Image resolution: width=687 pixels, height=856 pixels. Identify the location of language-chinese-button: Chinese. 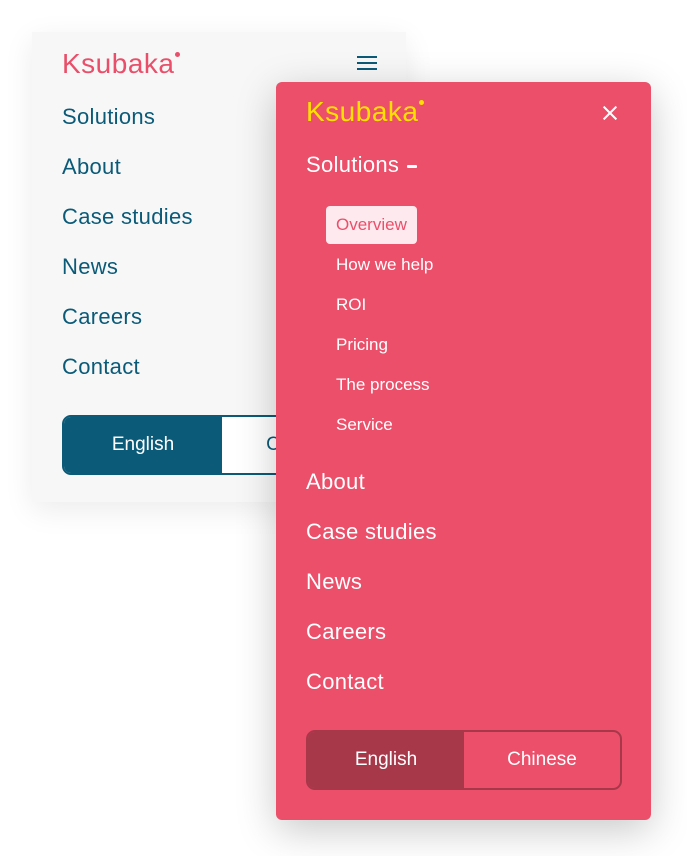
(542, 760).